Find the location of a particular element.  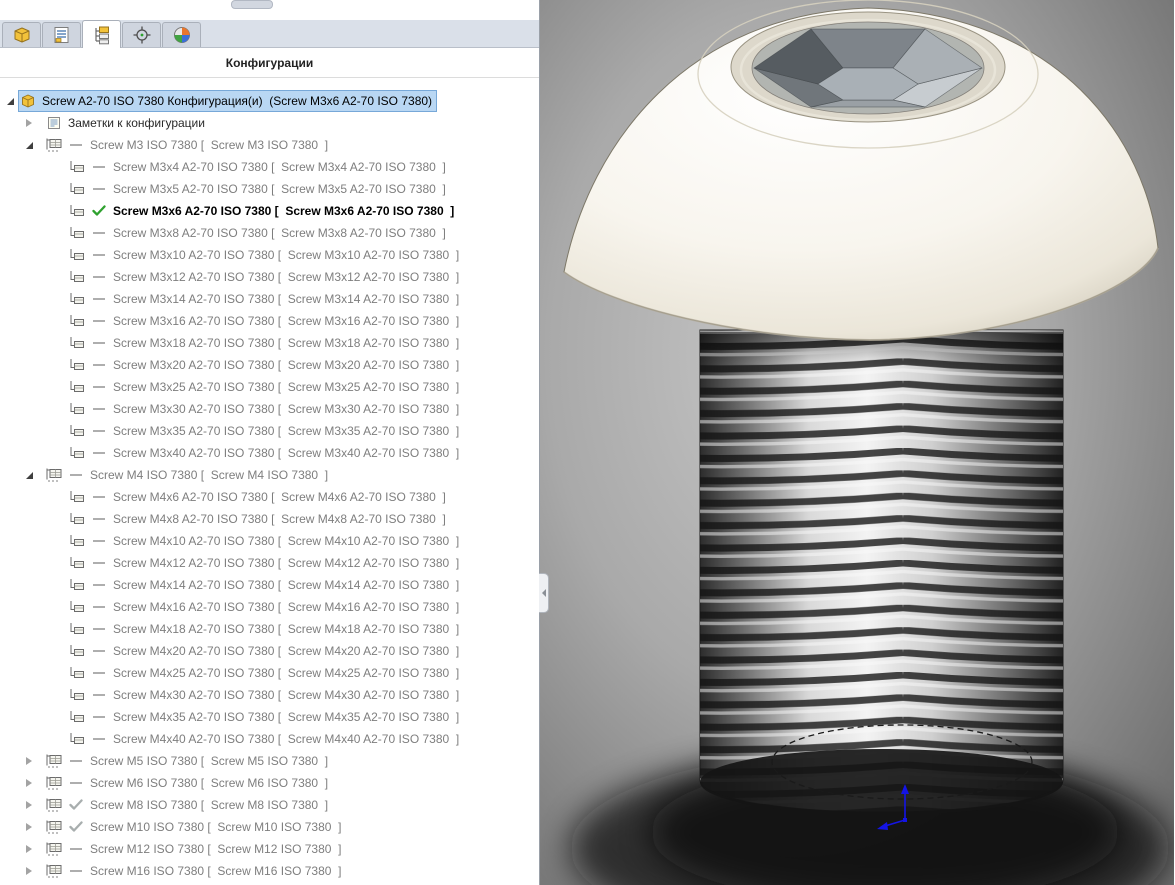

tree-item: Screw M6 ISO 7380 [ Screw M6 ISO 7380 ] is located at coordinates (269, 783).